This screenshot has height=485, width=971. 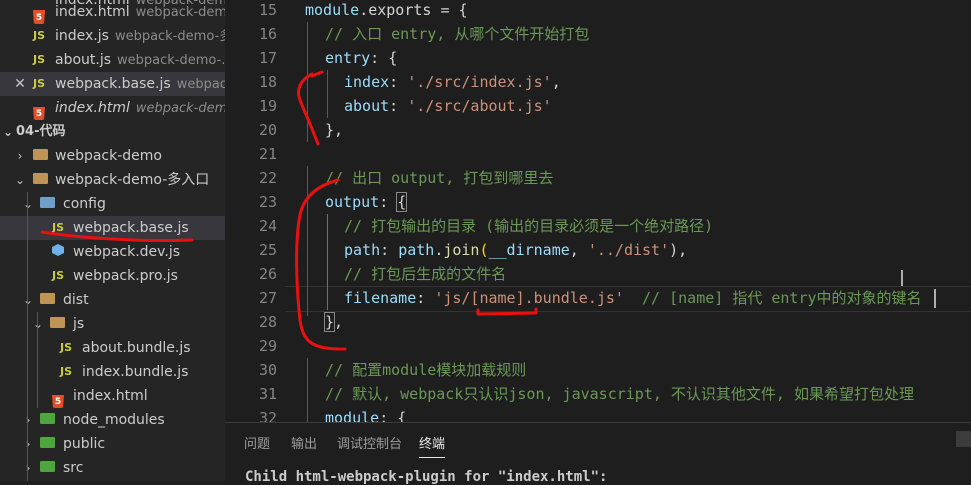 I want to click on code-line-20: },, so click(x=334, y=130).